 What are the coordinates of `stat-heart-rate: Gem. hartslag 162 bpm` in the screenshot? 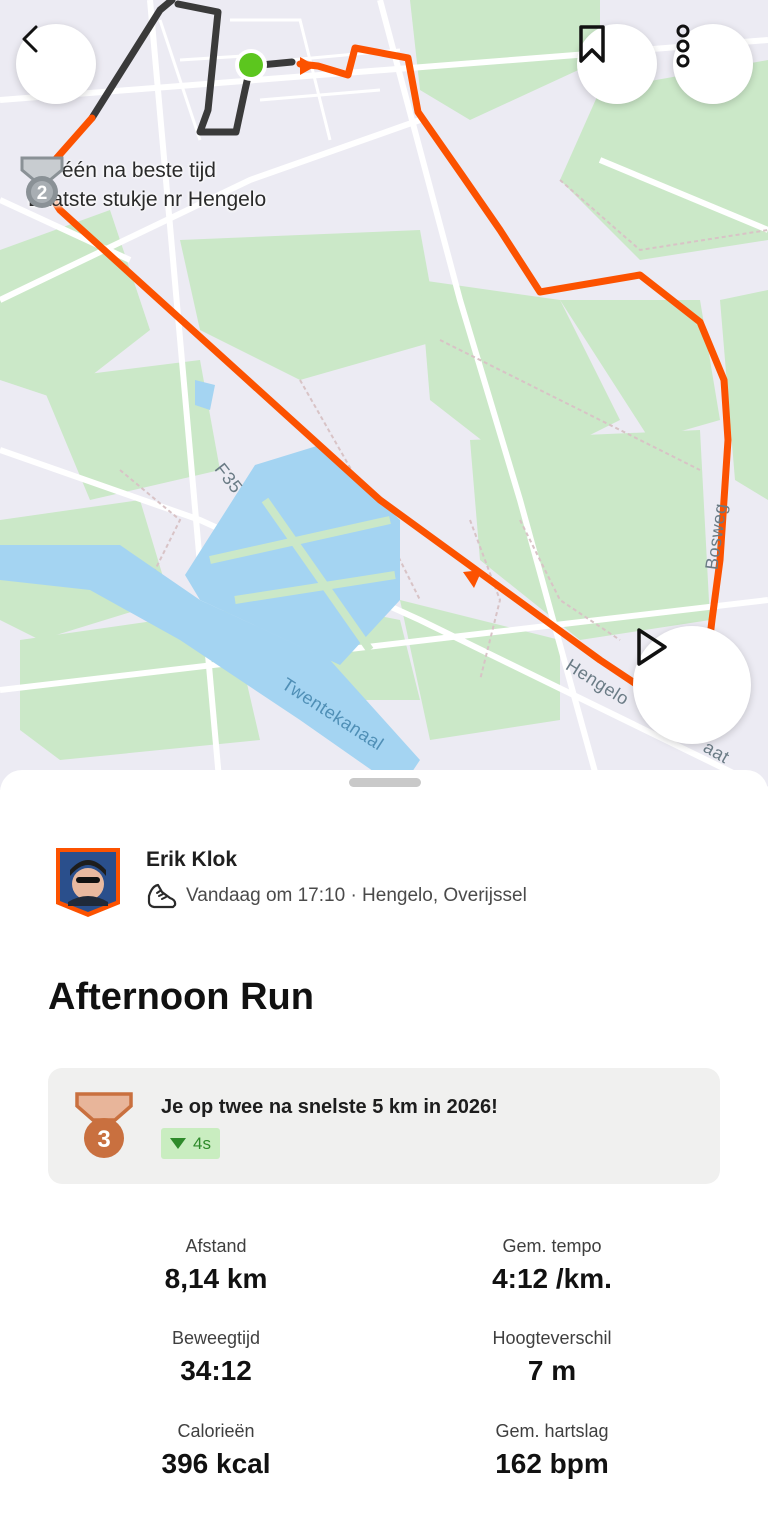 It's located at (552, 1450).